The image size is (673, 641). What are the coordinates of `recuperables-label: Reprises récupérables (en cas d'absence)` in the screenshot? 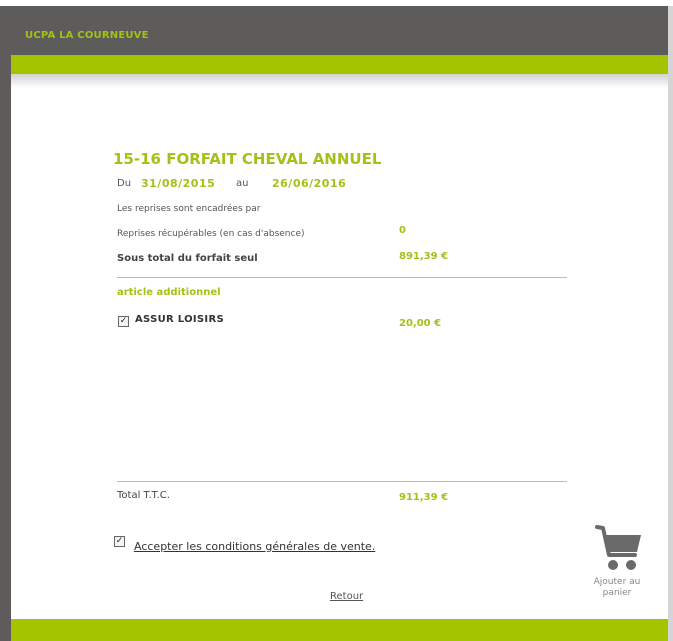 It's located at (211, 234).